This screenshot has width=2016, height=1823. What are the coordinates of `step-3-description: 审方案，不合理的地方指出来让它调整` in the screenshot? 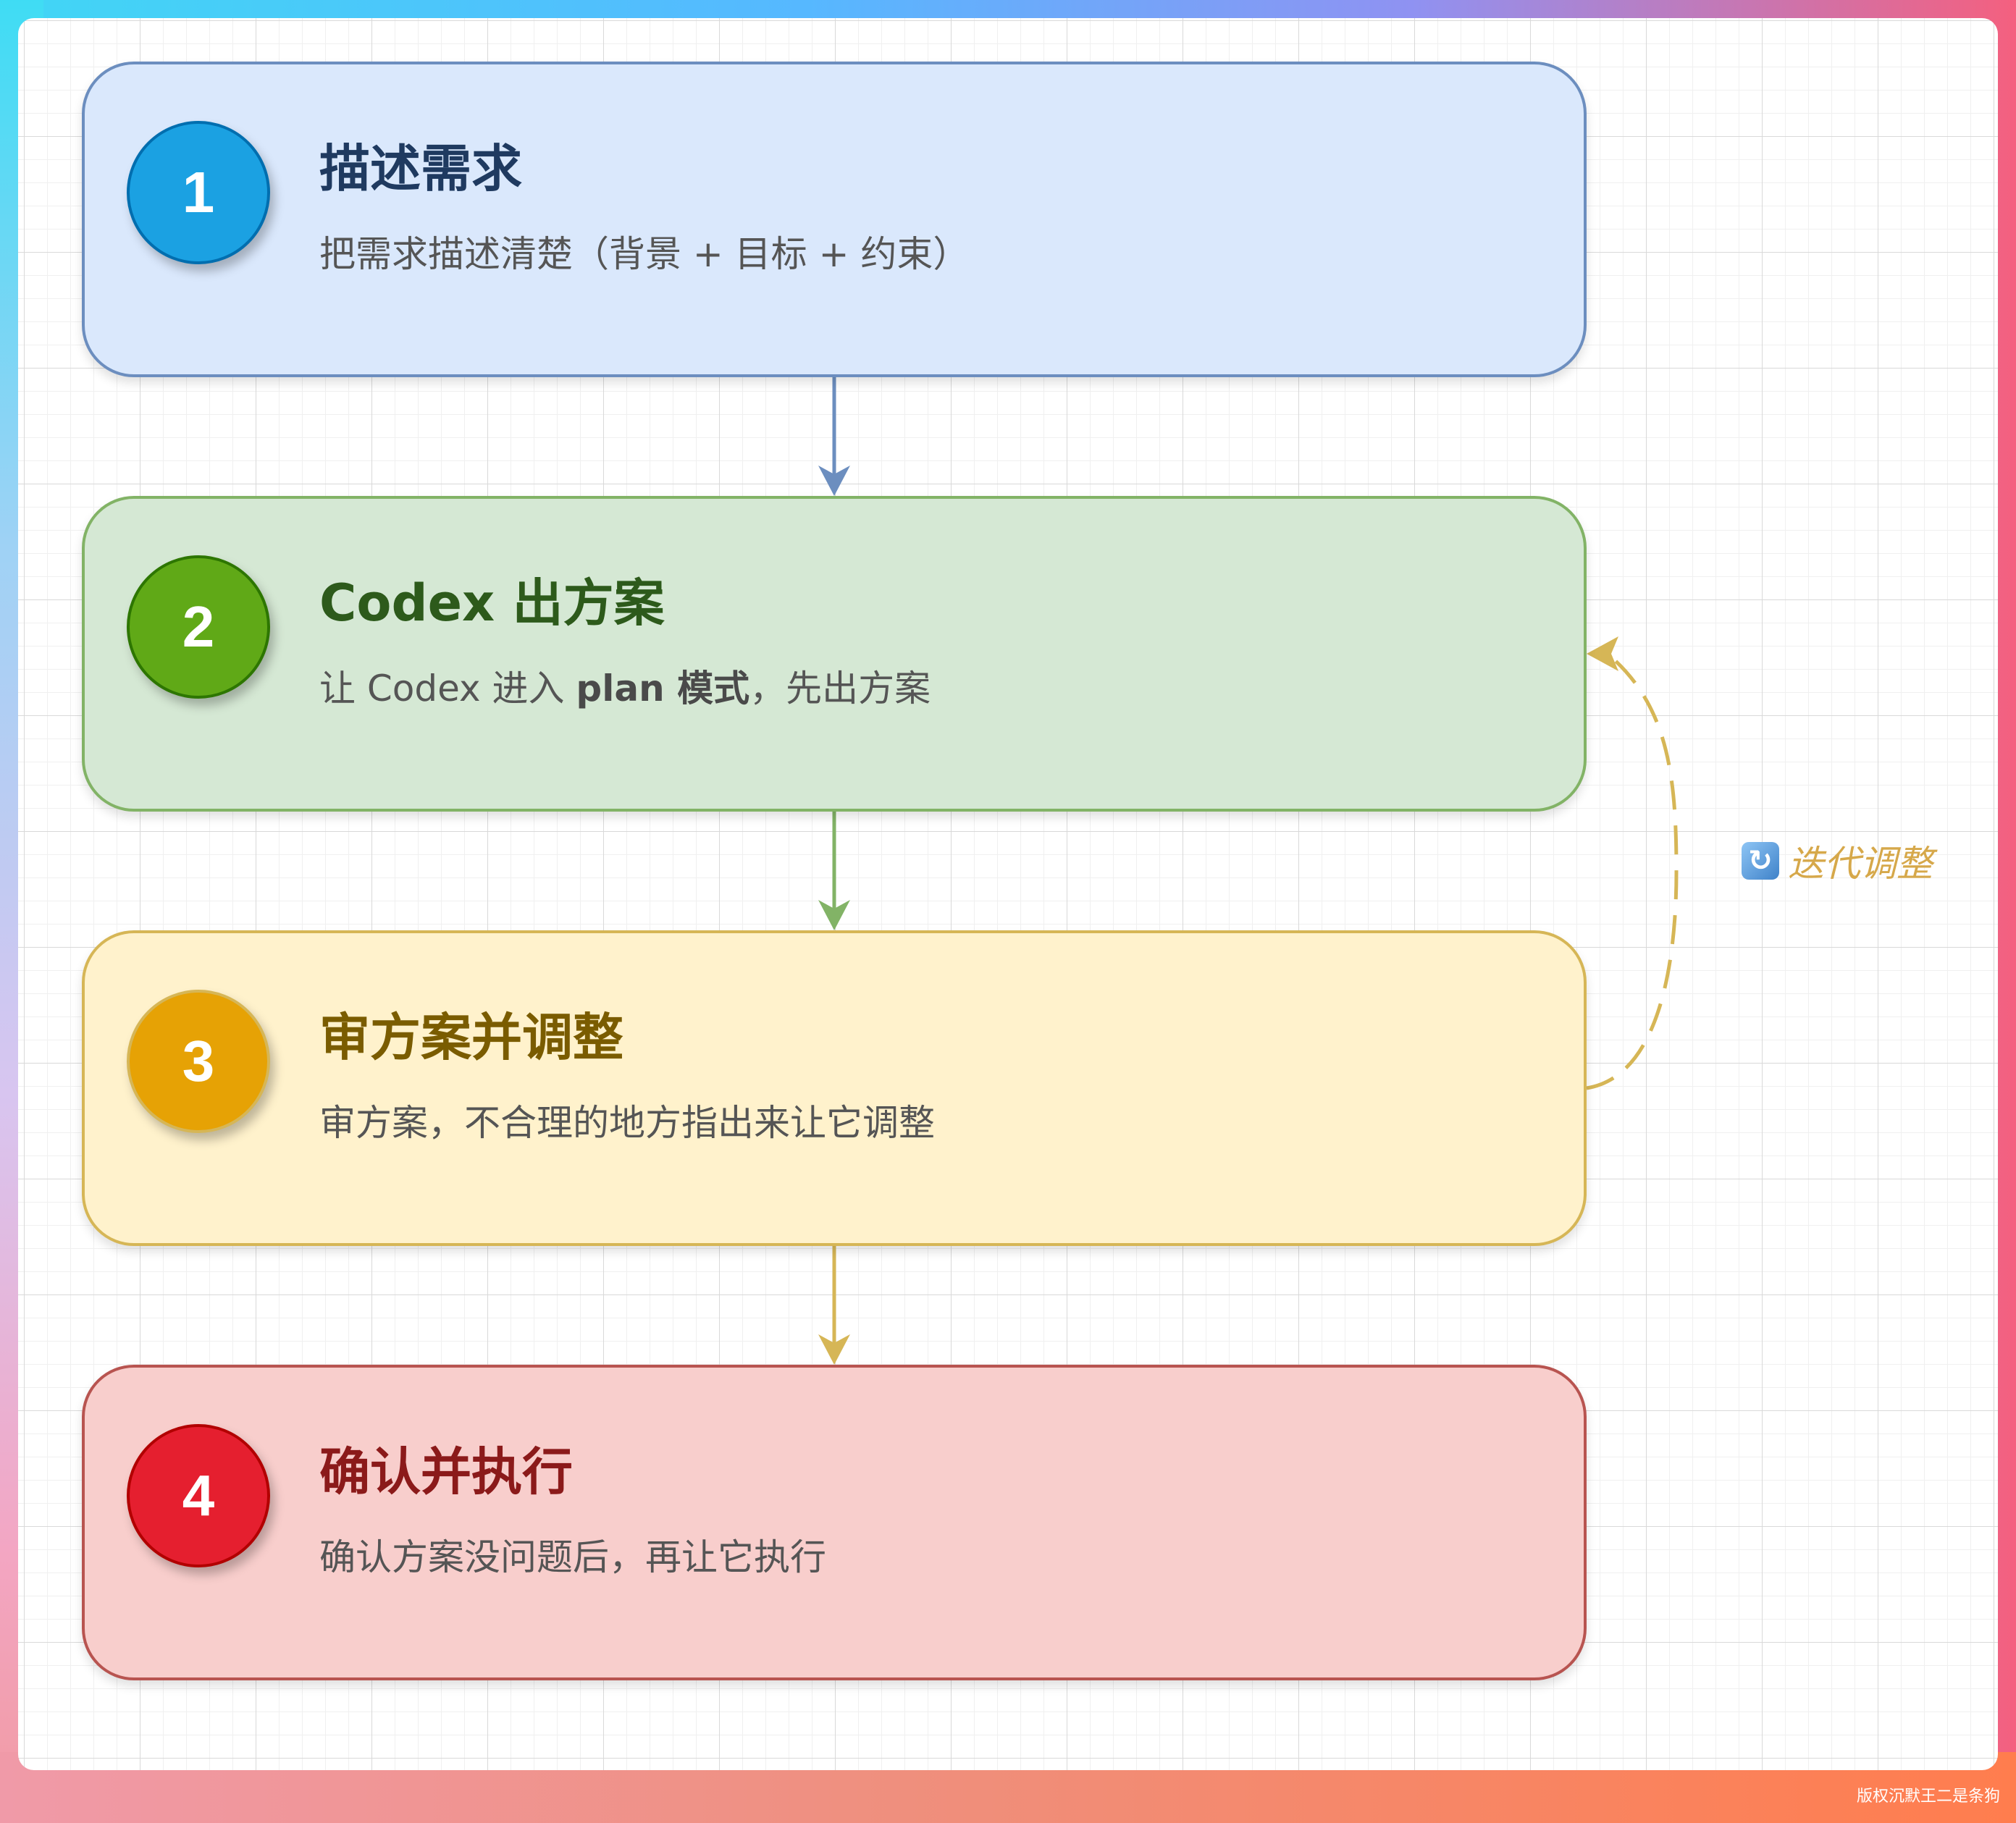 It's located at (627, 1123).